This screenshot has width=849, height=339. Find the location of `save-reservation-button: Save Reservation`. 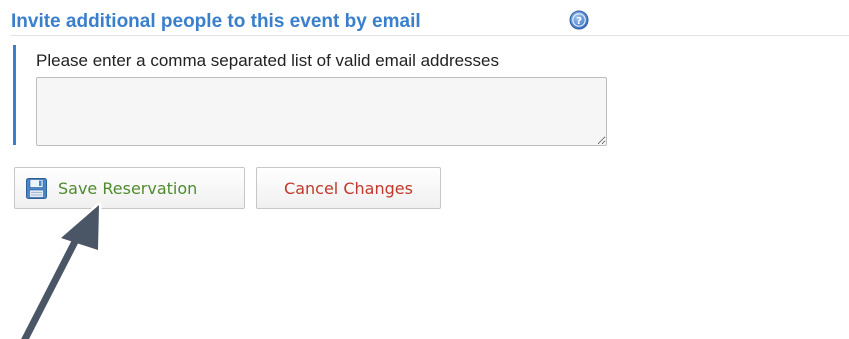

save-reservation-button: Save Reservation is located at coordinates (129, 188).